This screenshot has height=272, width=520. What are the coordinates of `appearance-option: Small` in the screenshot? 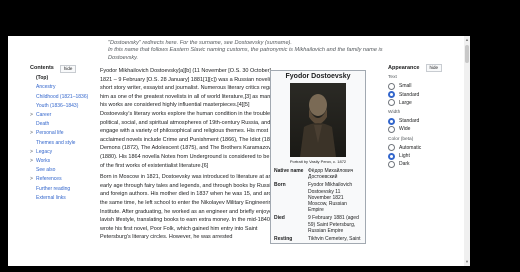 It's located at (424, 86).